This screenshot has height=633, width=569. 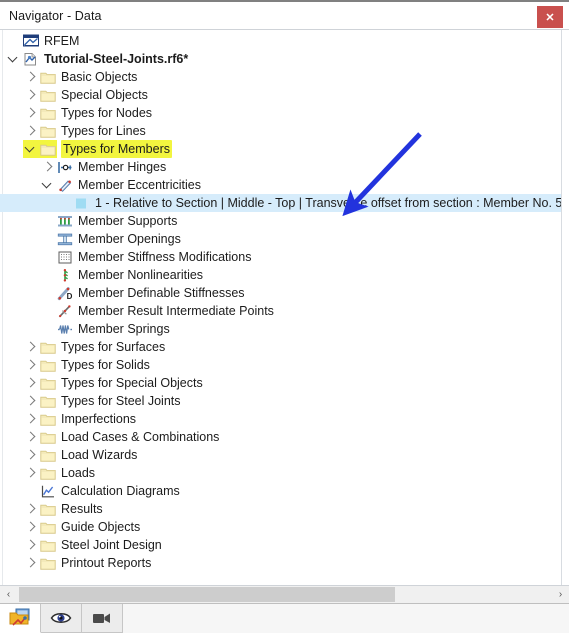 I want to click on tree-item-member-hinges: Member Hinges, so click(x=284, y=167).